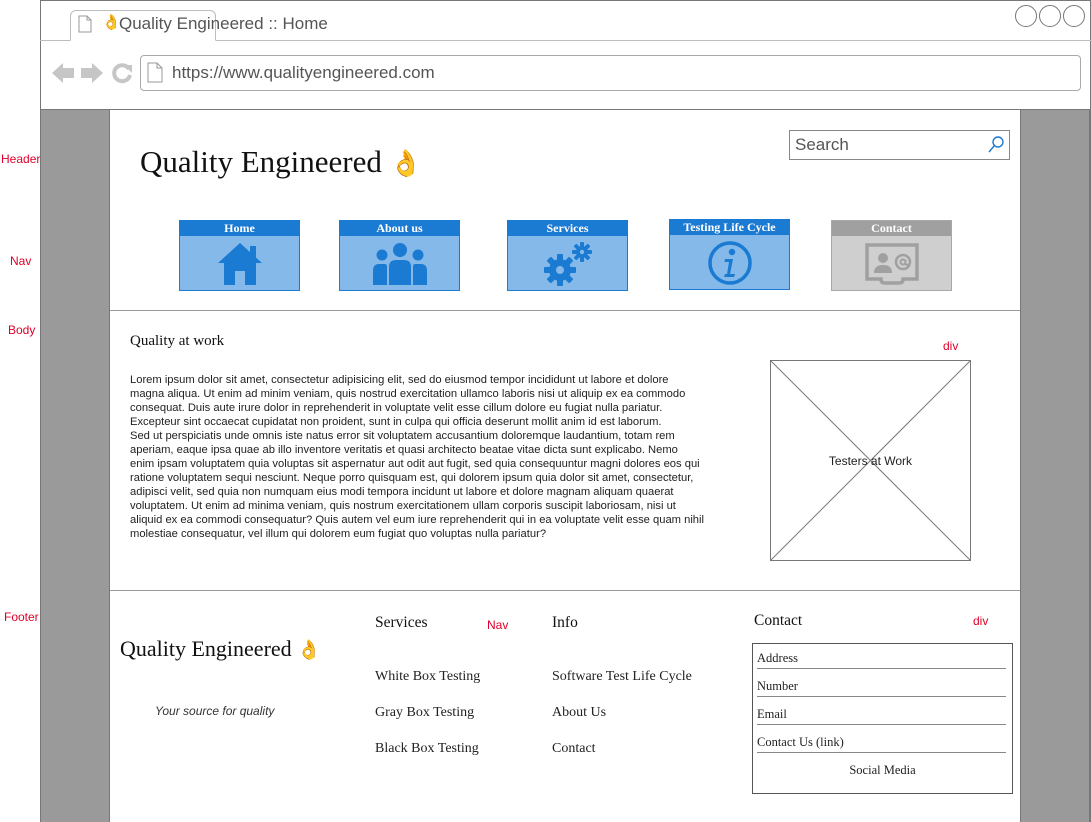 The height and width of the screenshot is (822, 1091). I want to click on header-divider, so click(565, 310).